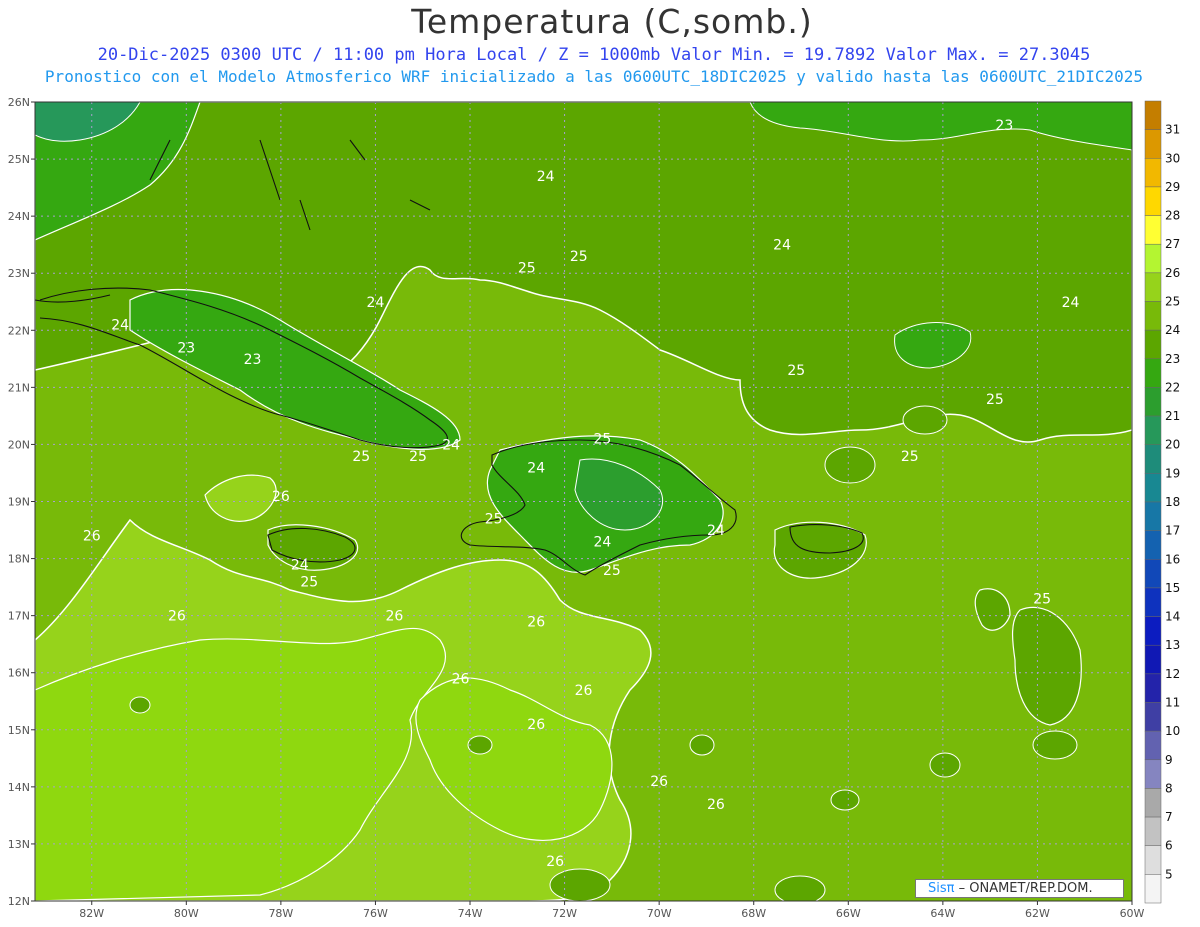  What do you see at coordinates (1172, 617) in the screenshot?
I see `colorbar-label: 14` at bounding box center [1172, 617].